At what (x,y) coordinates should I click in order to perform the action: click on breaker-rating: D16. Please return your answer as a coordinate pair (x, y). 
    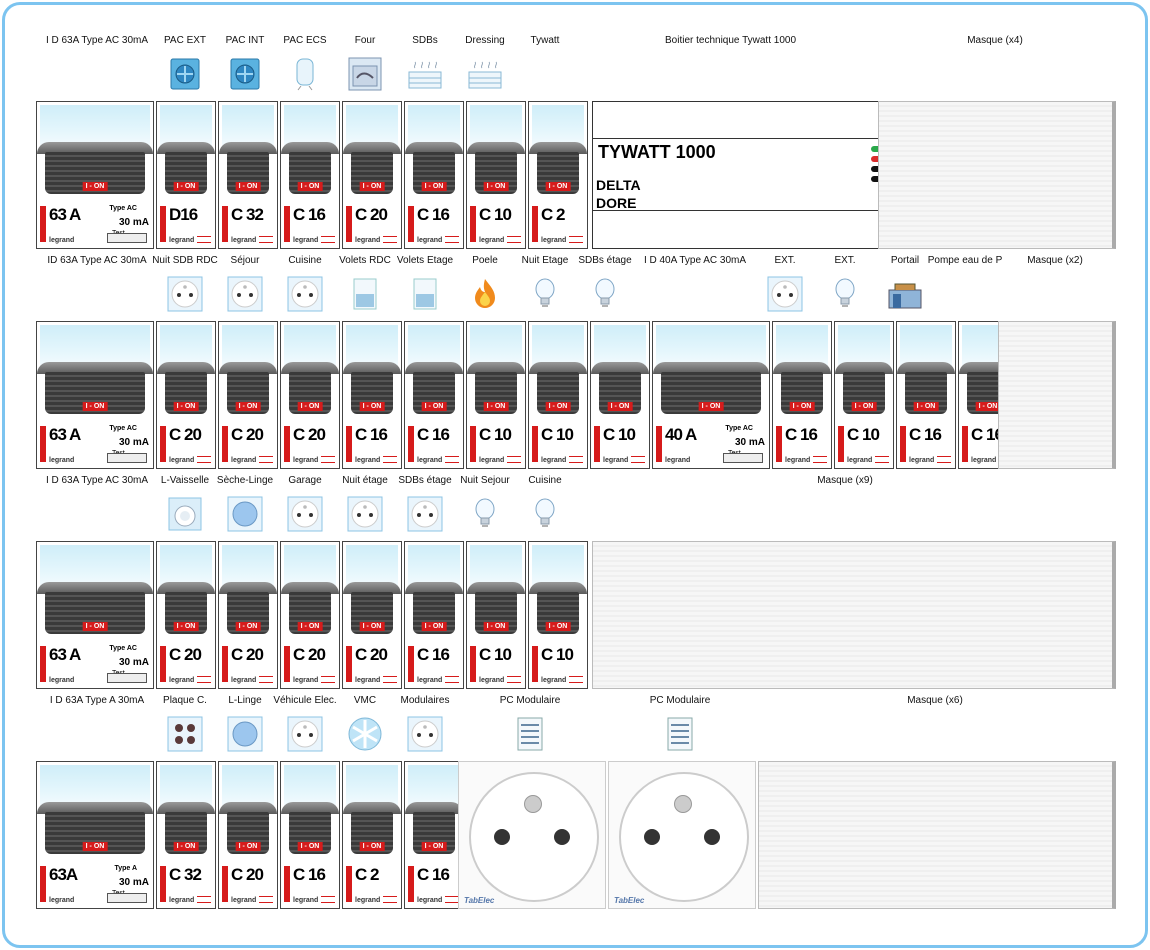
    Looking at the image, I should click on (183, 214).